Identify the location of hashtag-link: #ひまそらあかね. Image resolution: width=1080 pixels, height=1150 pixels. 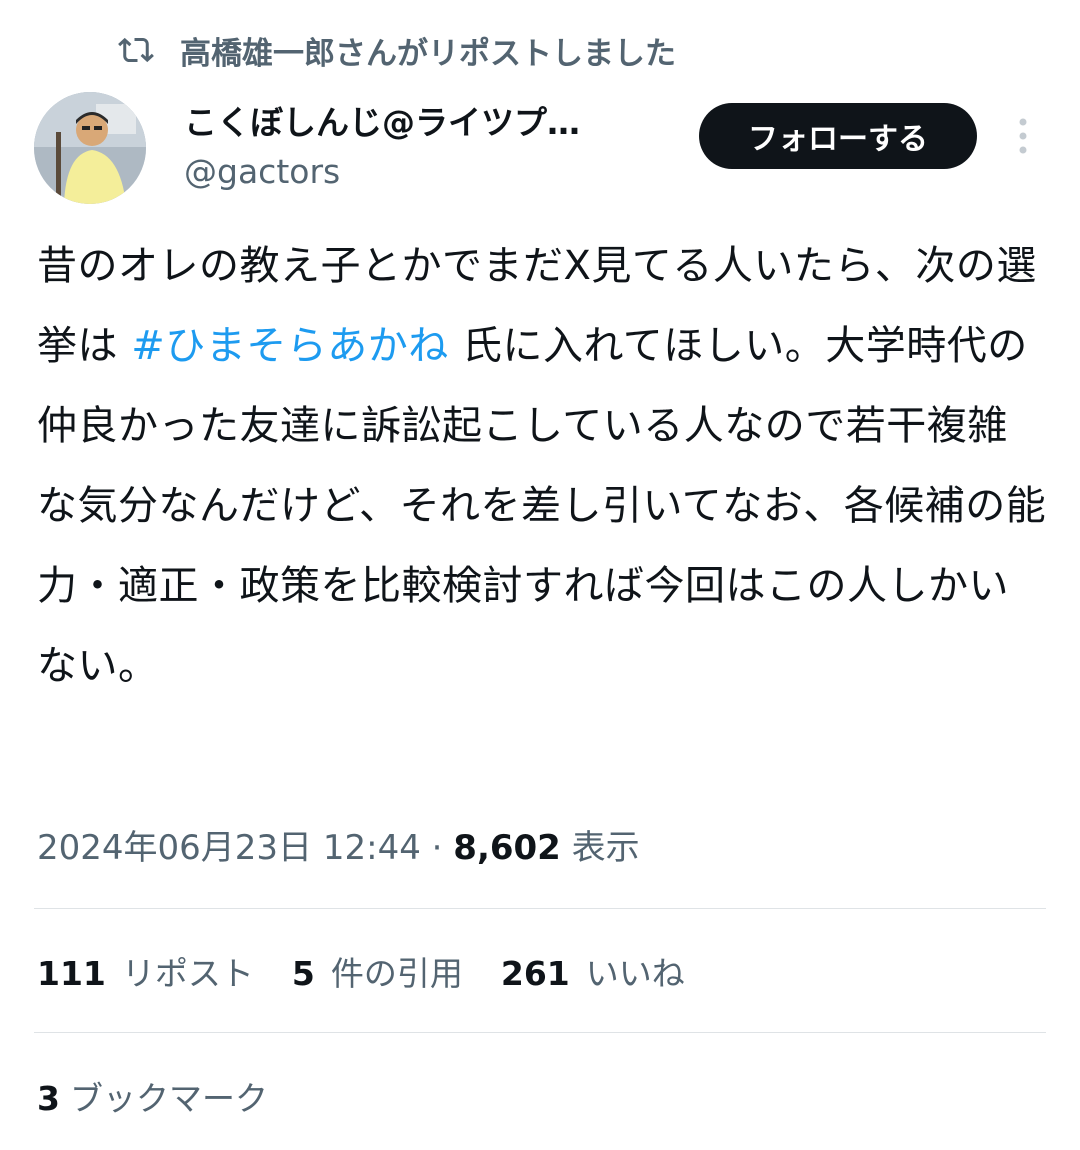
(290, 346).